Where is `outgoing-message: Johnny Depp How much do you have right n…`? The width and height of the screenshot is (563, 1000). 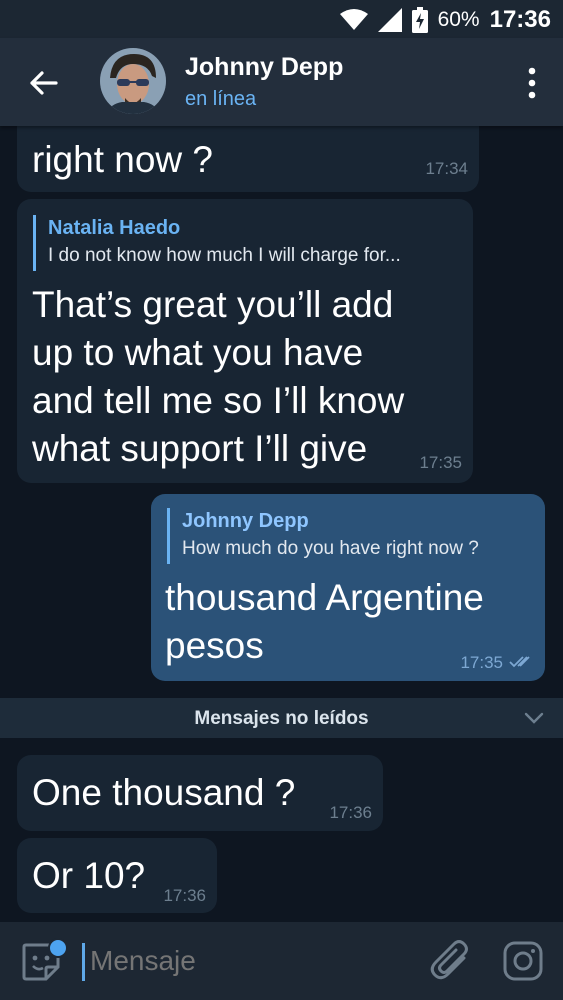 outgoing-message: Johnny Depp How much do you have right n… is located at coordinates (348, 587).